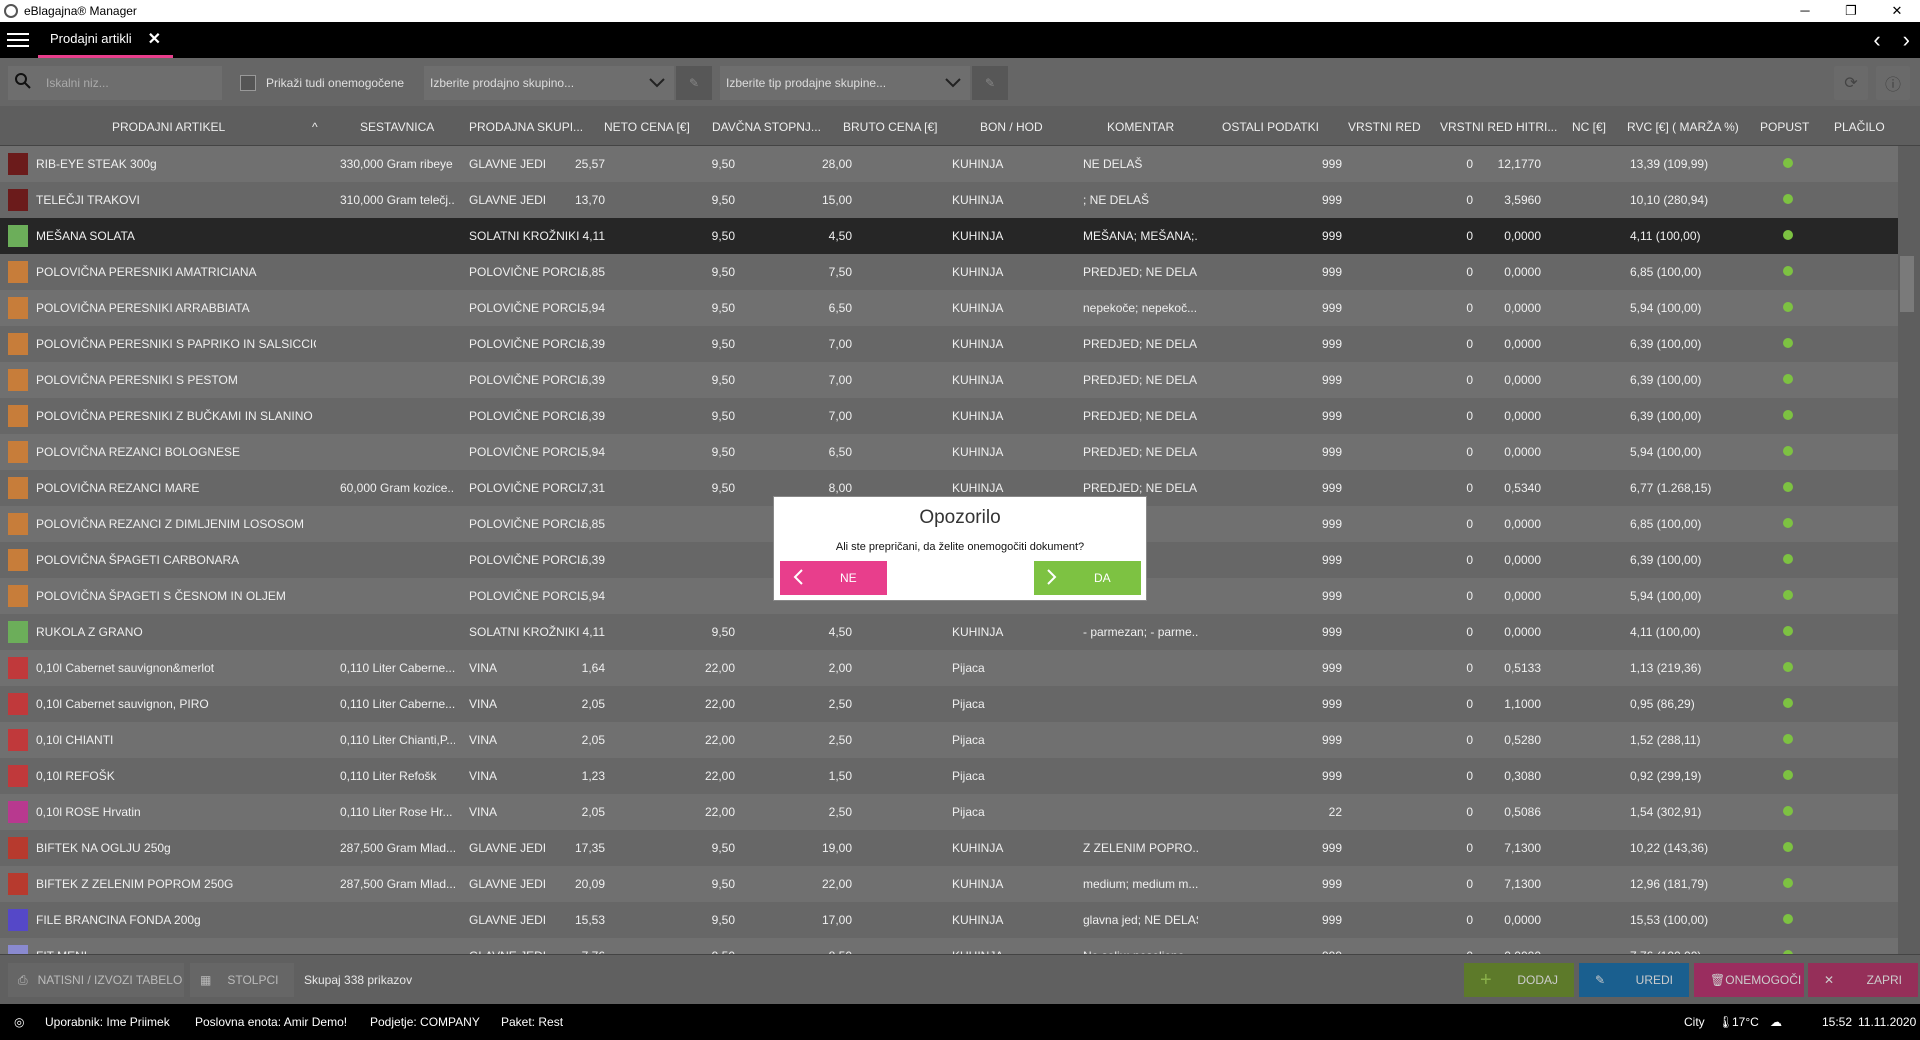 The image size is (1920, 1040). What do you see at coordinates (1897, 11) in the screenshot?
I see `close-window-button: ✕` at bounding box center [1897, 11].